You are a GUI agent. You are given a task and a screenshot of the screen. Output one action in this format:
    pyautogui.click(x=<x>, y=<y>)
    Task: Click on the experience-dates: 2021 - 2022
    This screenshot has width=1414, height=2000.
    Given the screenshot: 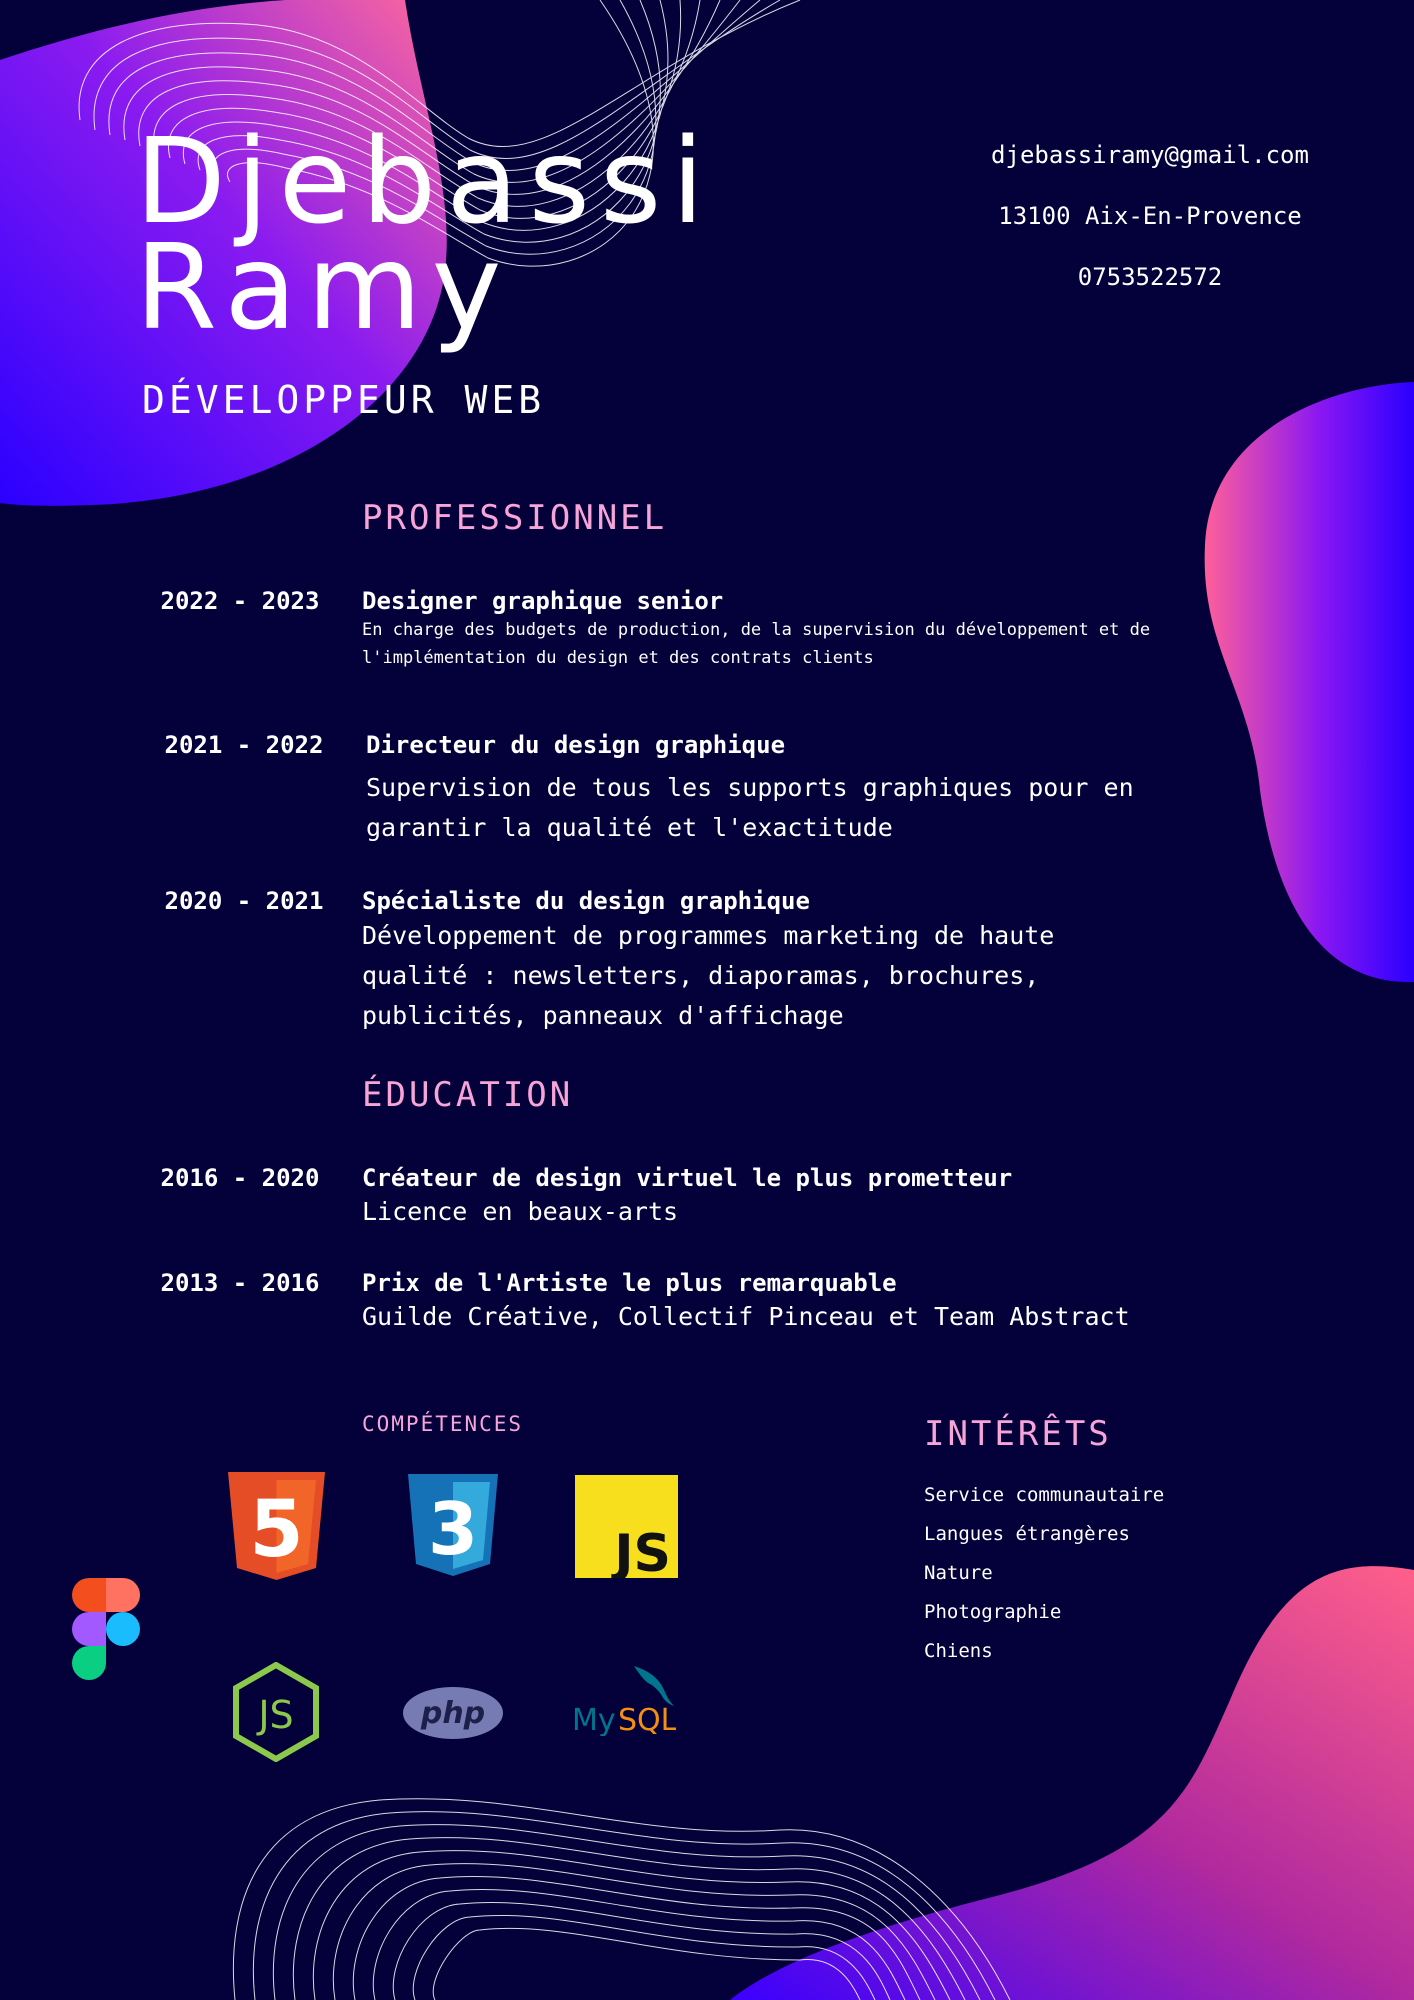 What is the action you would take?
    pyautogui.click(x=244, y=745)
    